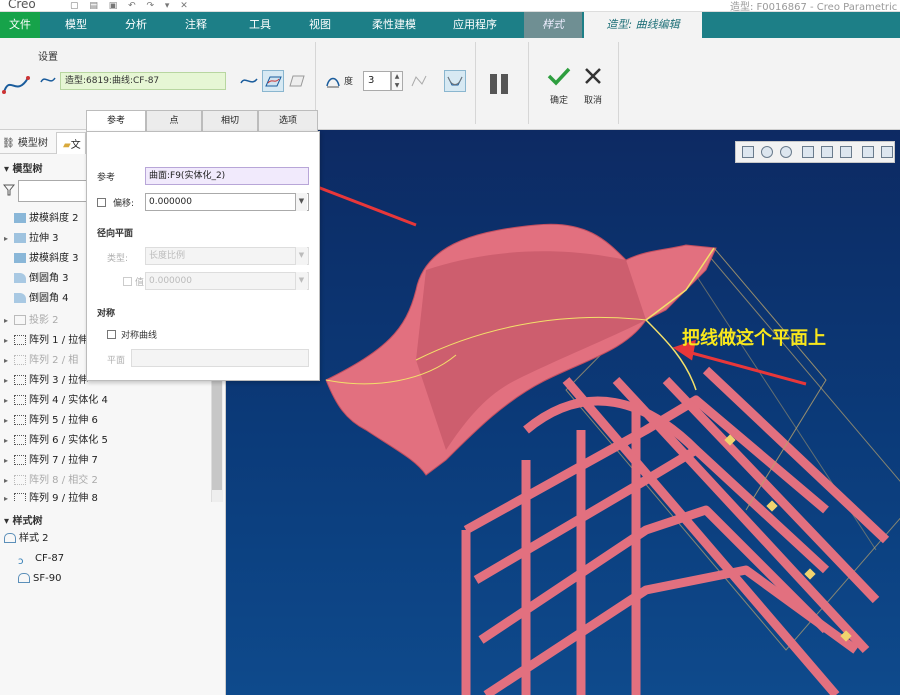 Image resolution: width=900 pixels, height=695 pixels. I want to click on zoom-out-icon, so click(786, 152).